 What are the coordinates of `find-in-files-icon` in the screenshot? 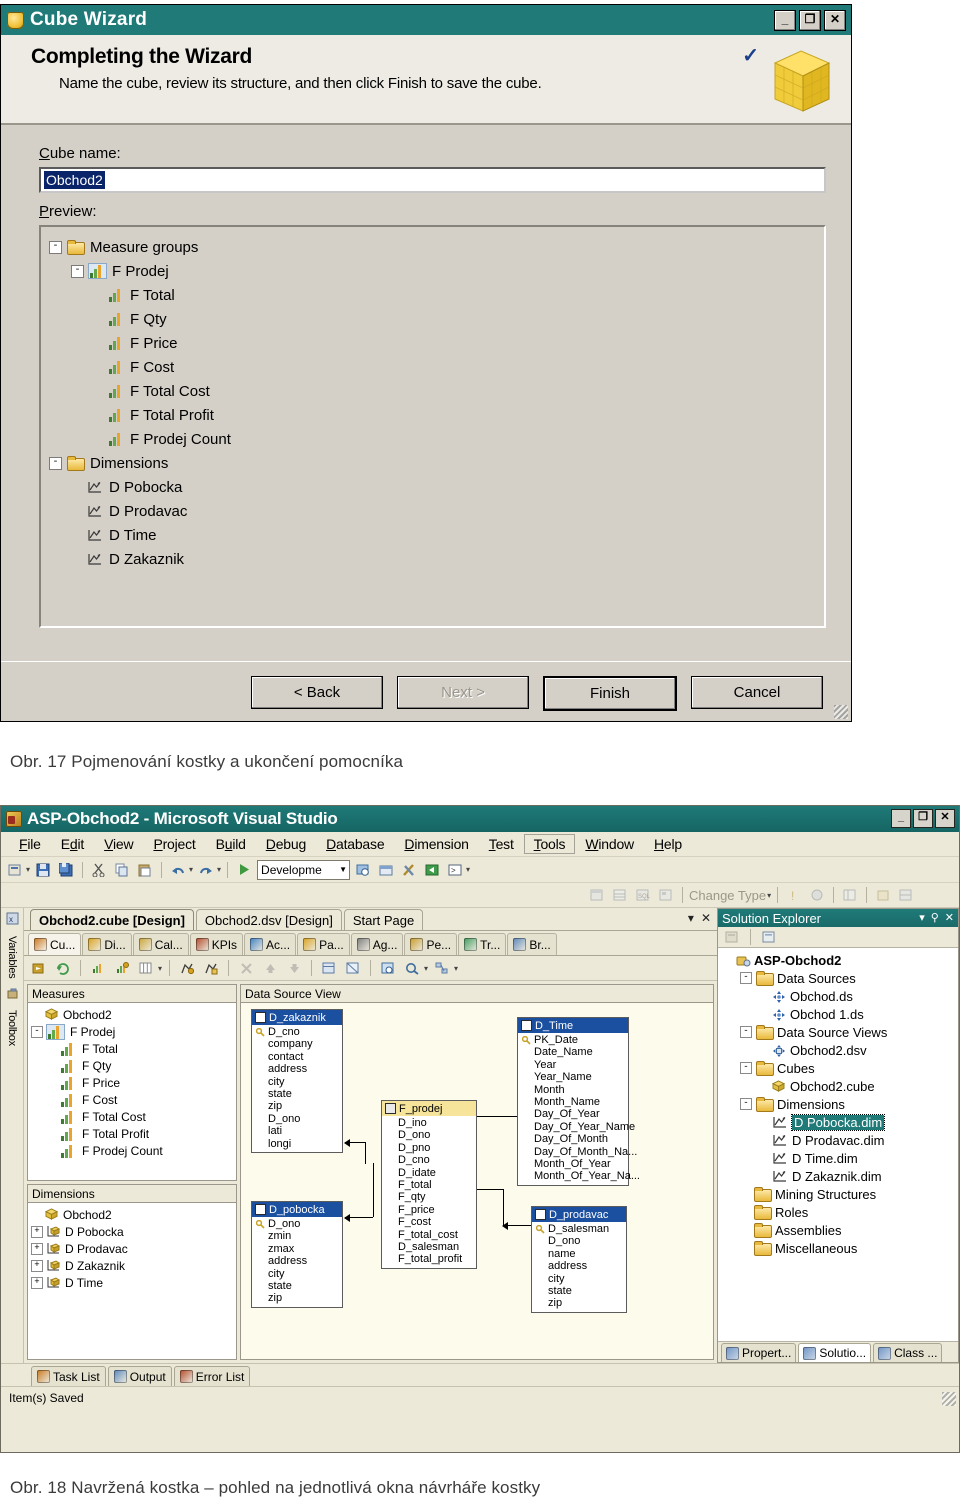 It's located at (363, 870).